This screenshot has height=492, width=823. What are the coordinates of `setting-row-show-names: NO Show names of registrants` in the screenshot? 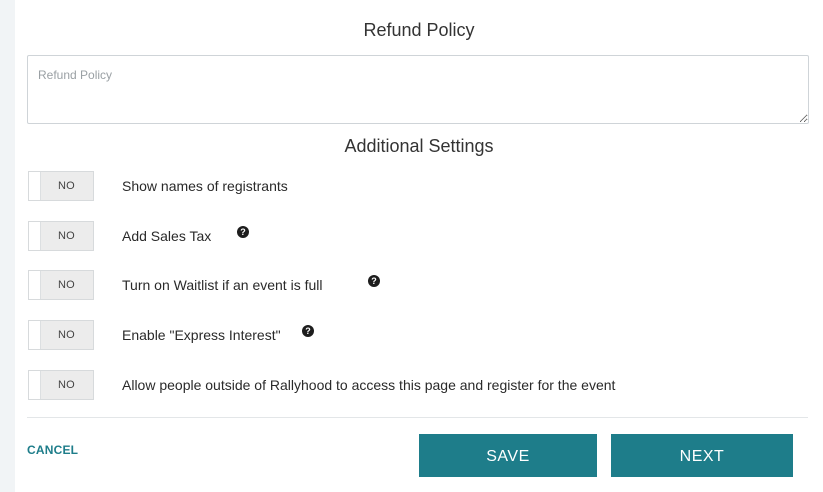 It's located at (418, 186).